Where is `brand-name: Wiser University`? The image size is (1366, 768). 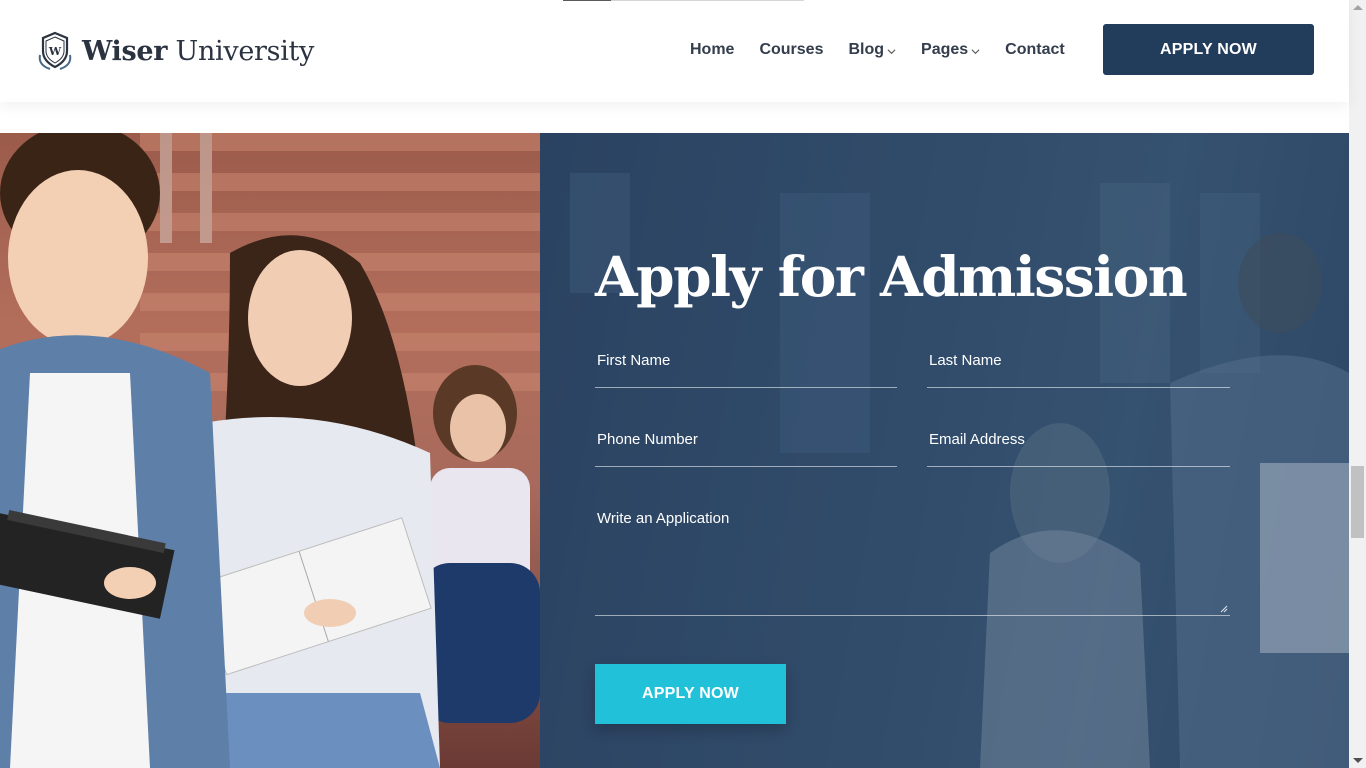
brand-name: Wiser University is located at coordinates (198, 51).